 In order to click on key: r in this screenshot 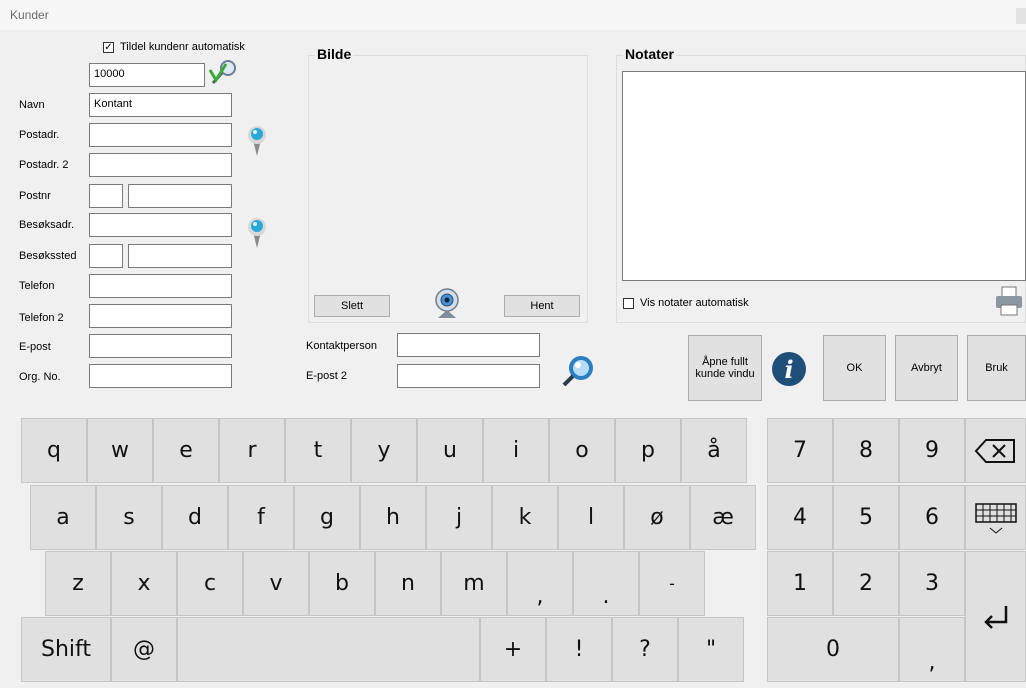, I will do `click(252, 450)`.